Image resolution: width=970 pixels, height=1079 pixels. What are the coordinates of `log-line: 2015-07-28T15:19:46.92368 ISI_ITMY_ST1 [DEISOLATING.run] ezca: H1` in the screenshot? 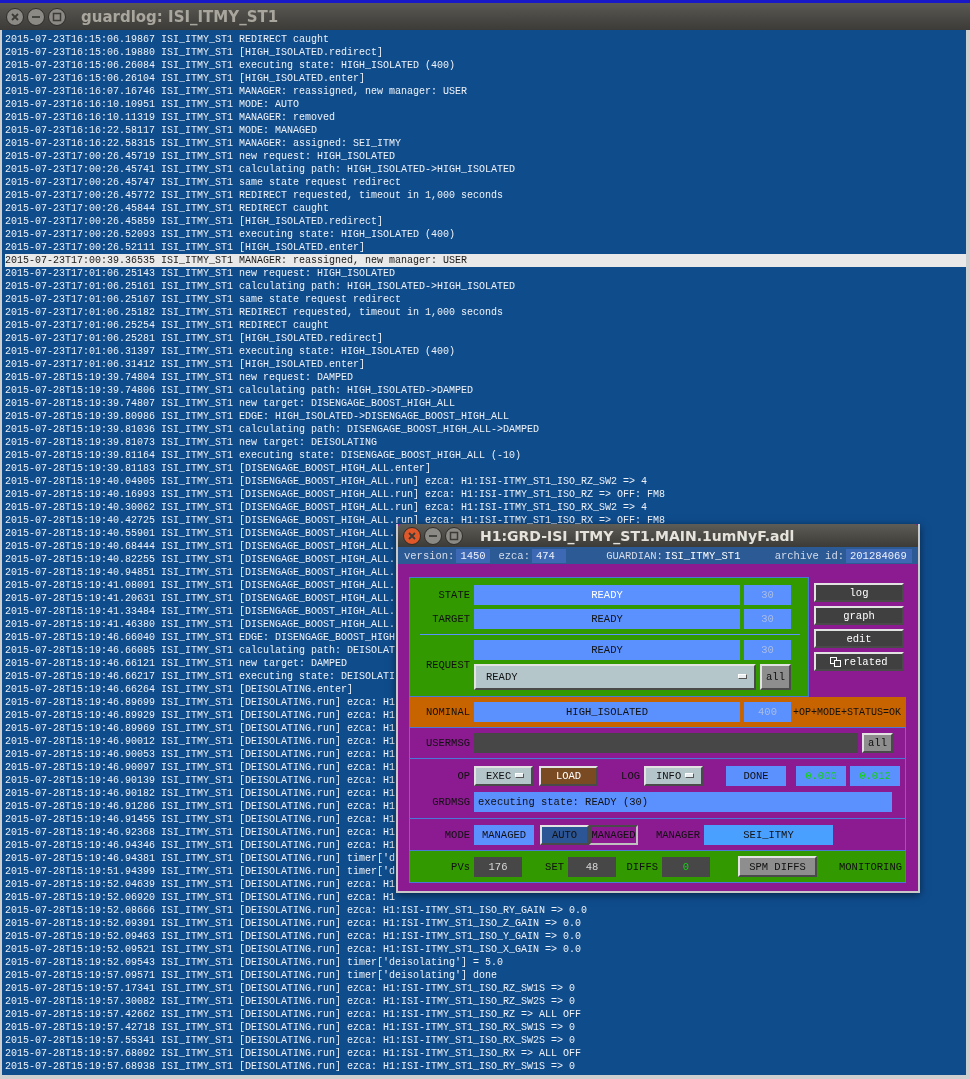 It's located at (200, 832).